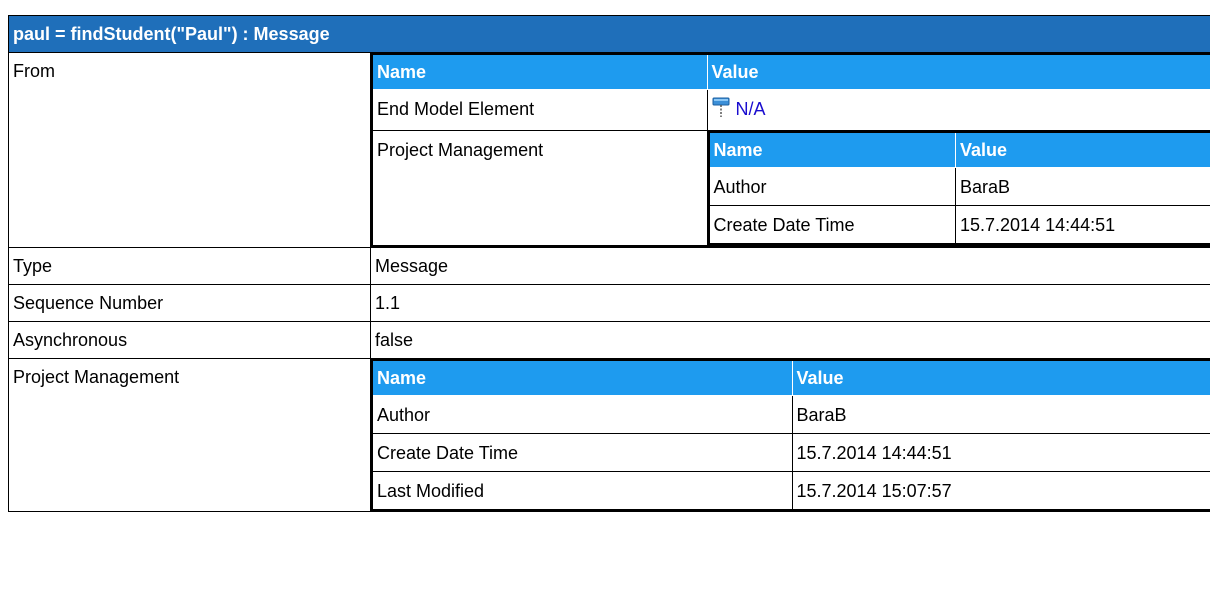 The width and height of the screenshot is (1210, 589). What do you see at coordinates (789, 340) in the screenshot?
I see `asynchronous-value: false` at bounding box center [789, 340].